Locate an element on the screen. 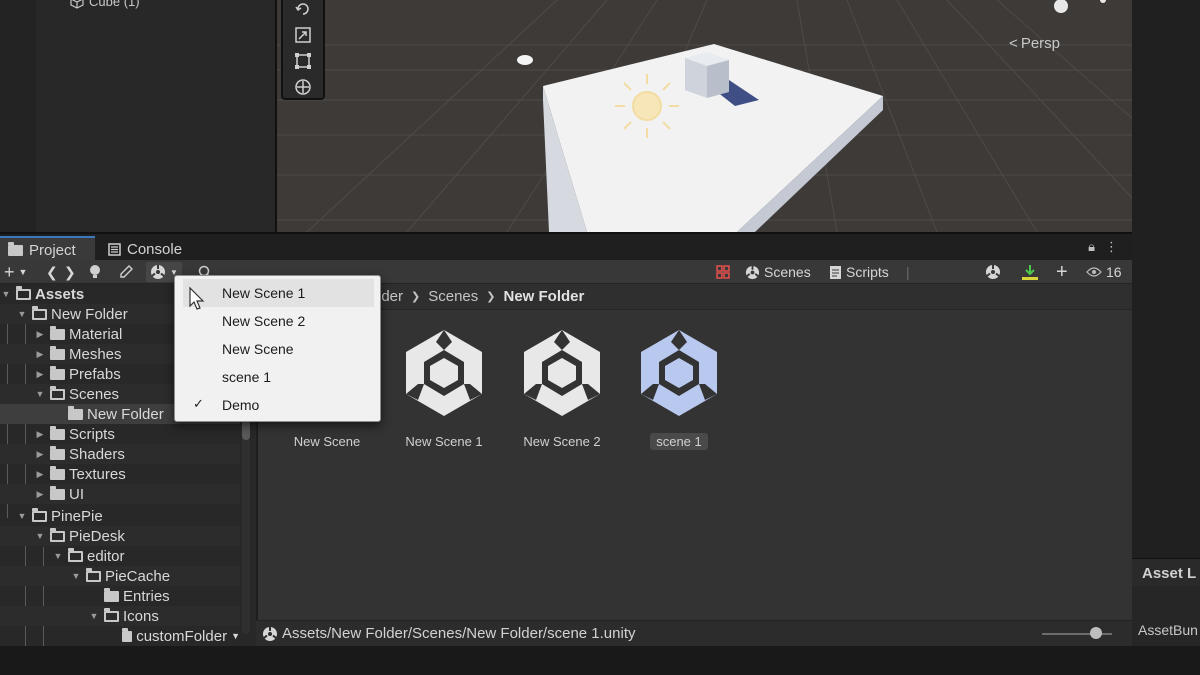  bulb-button is located at coordinates (95, 272).